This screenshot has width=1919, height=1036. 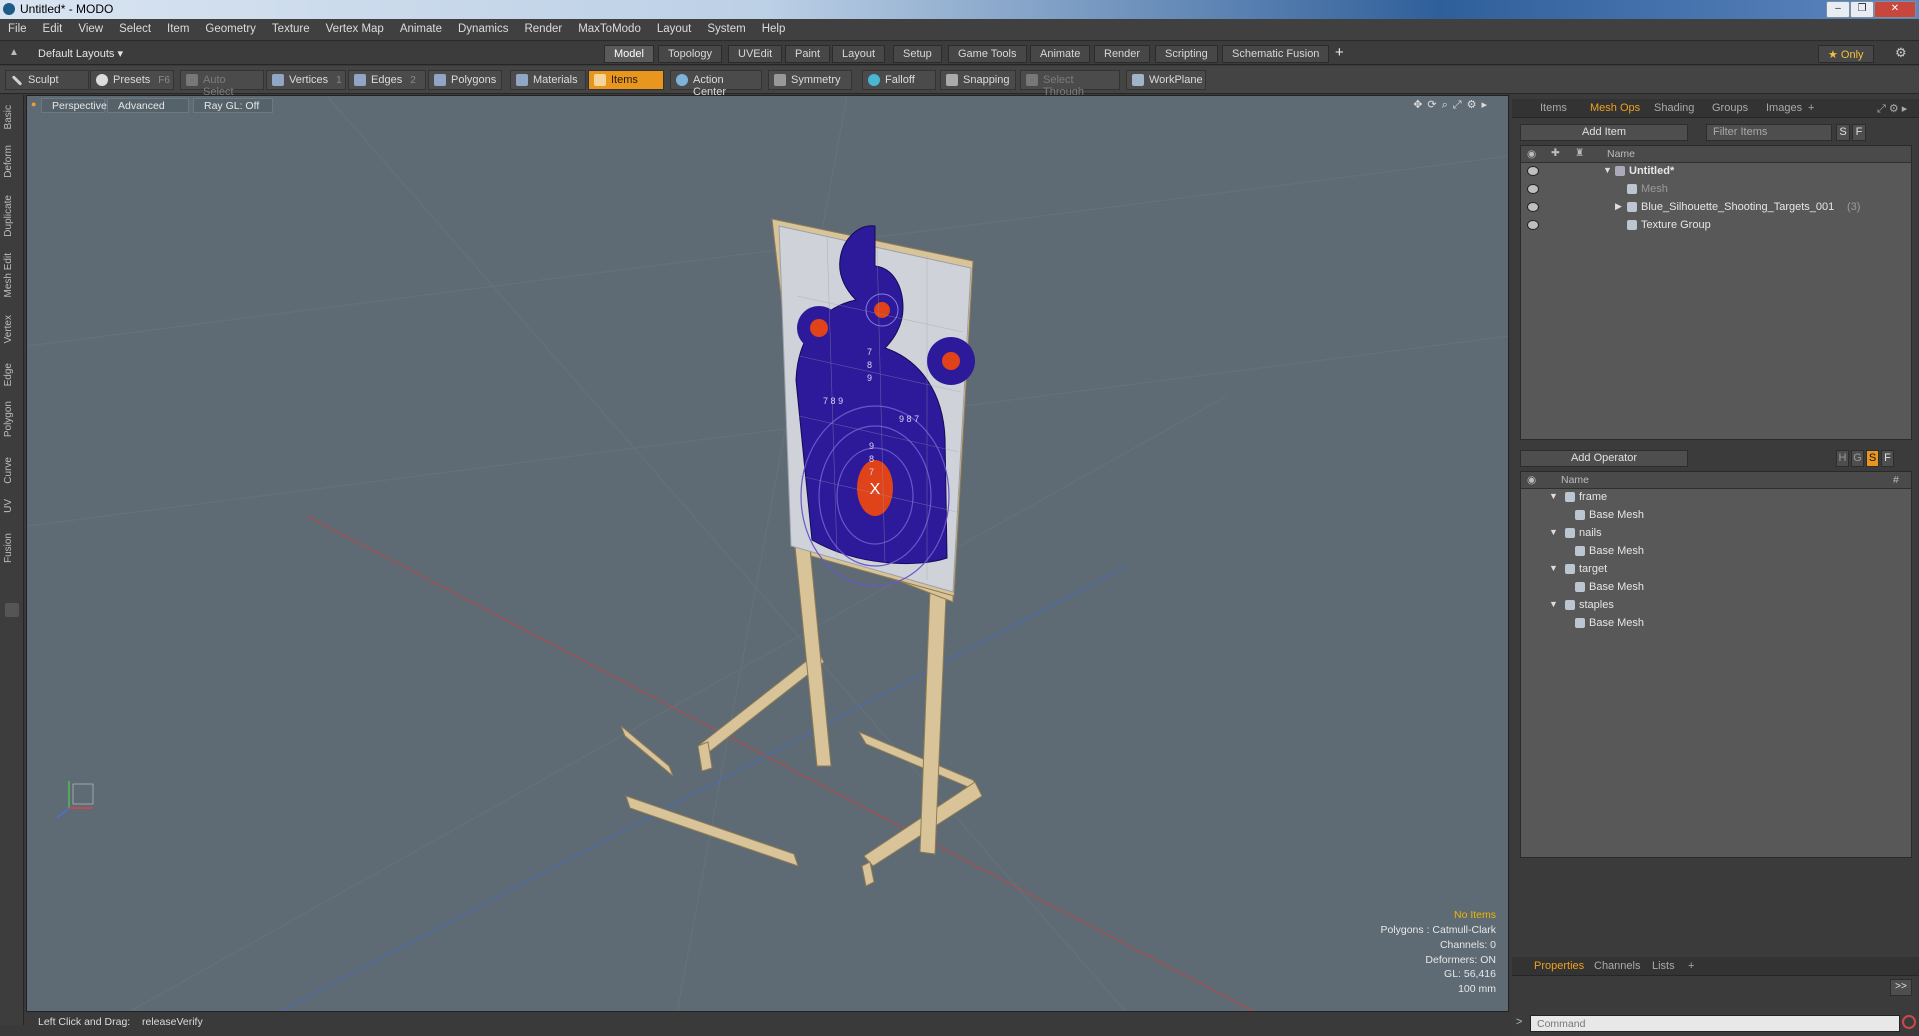 I want to click on tab-curve: Curve, so click(x=12, y=470).